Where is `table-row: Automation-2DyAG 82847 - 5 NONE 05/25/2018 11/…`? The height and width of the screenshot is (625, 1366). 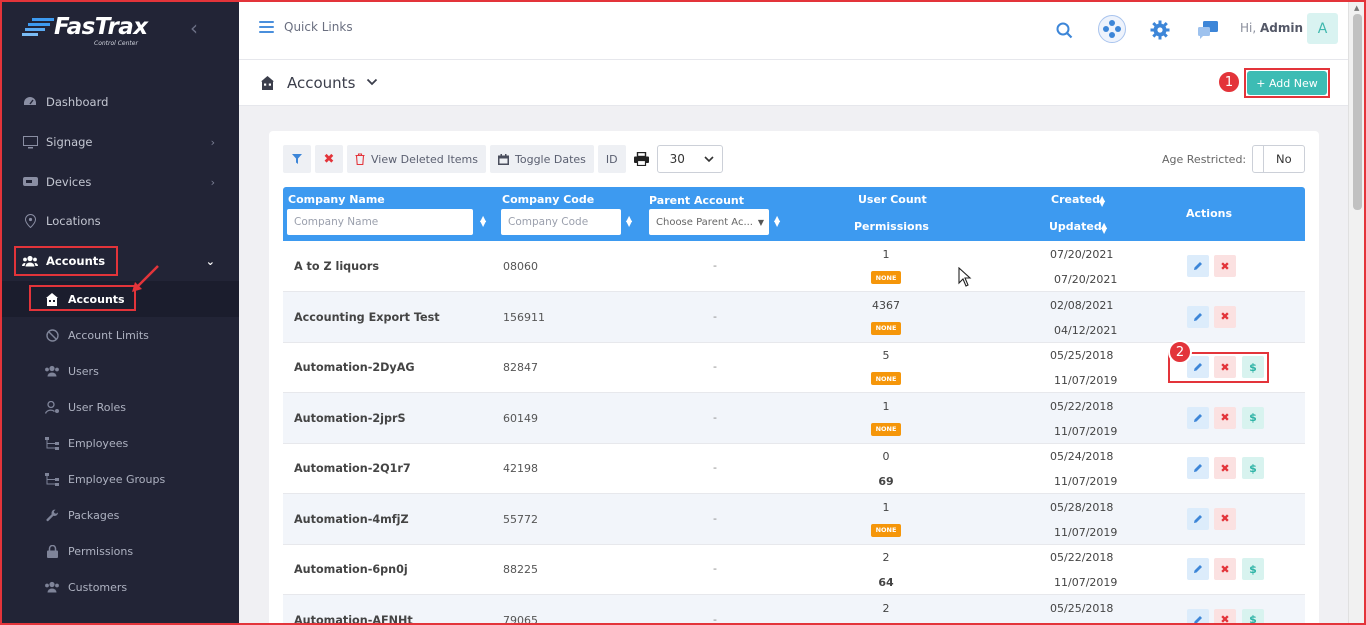 table-row: Automation-2DyAG 82847 - 5 NONE 05/25/2018 11/… is located at coordinates (794, 367).